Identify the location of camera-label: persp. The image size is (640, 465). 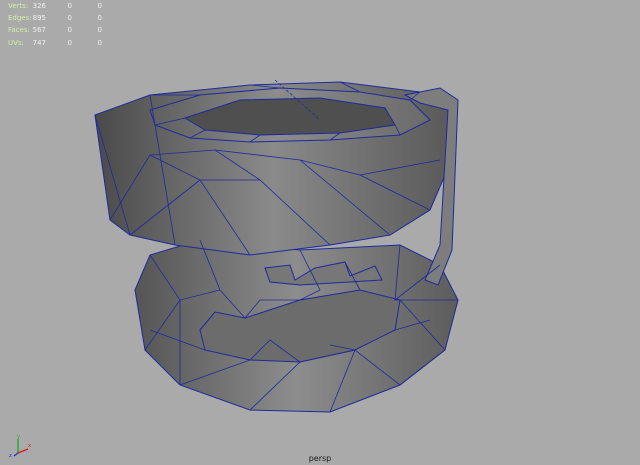
(320, 458).